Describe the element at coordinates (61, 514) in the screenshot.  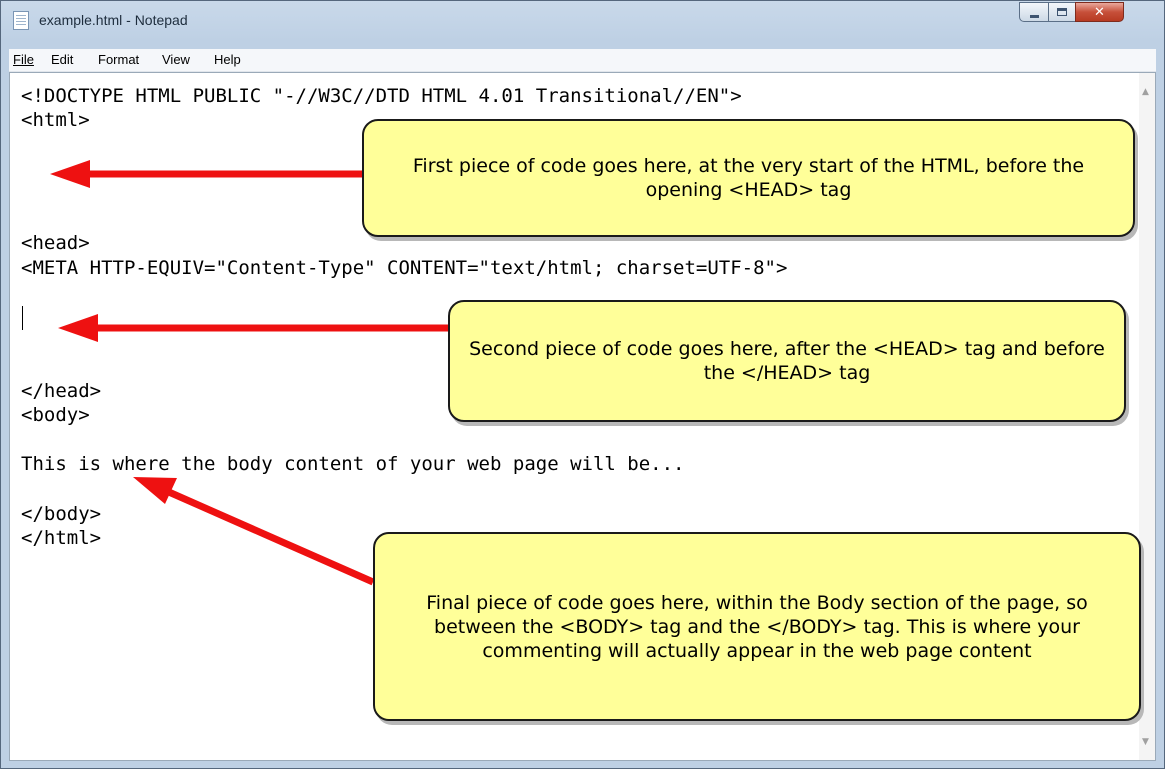
I see `code-line: </body>` at that location.